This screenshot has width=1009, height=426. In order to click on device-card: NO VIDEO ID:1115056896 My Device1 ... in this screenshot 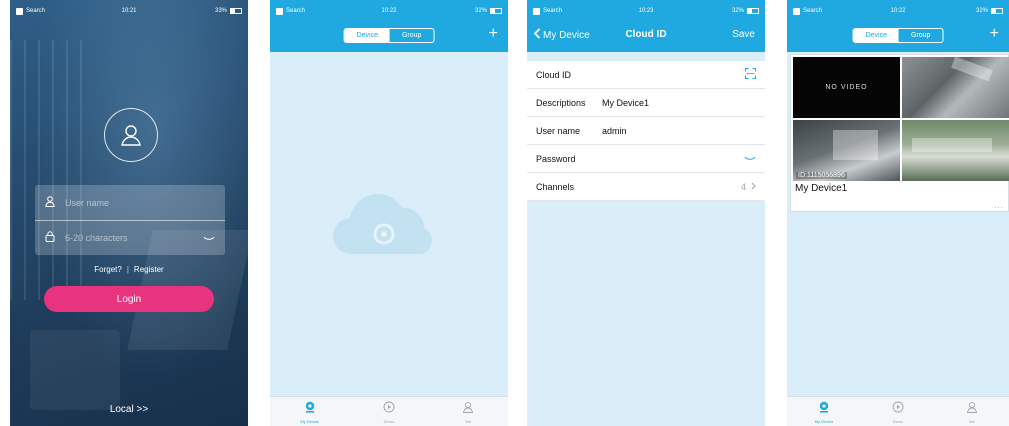, I will do `click(899, 133)`.